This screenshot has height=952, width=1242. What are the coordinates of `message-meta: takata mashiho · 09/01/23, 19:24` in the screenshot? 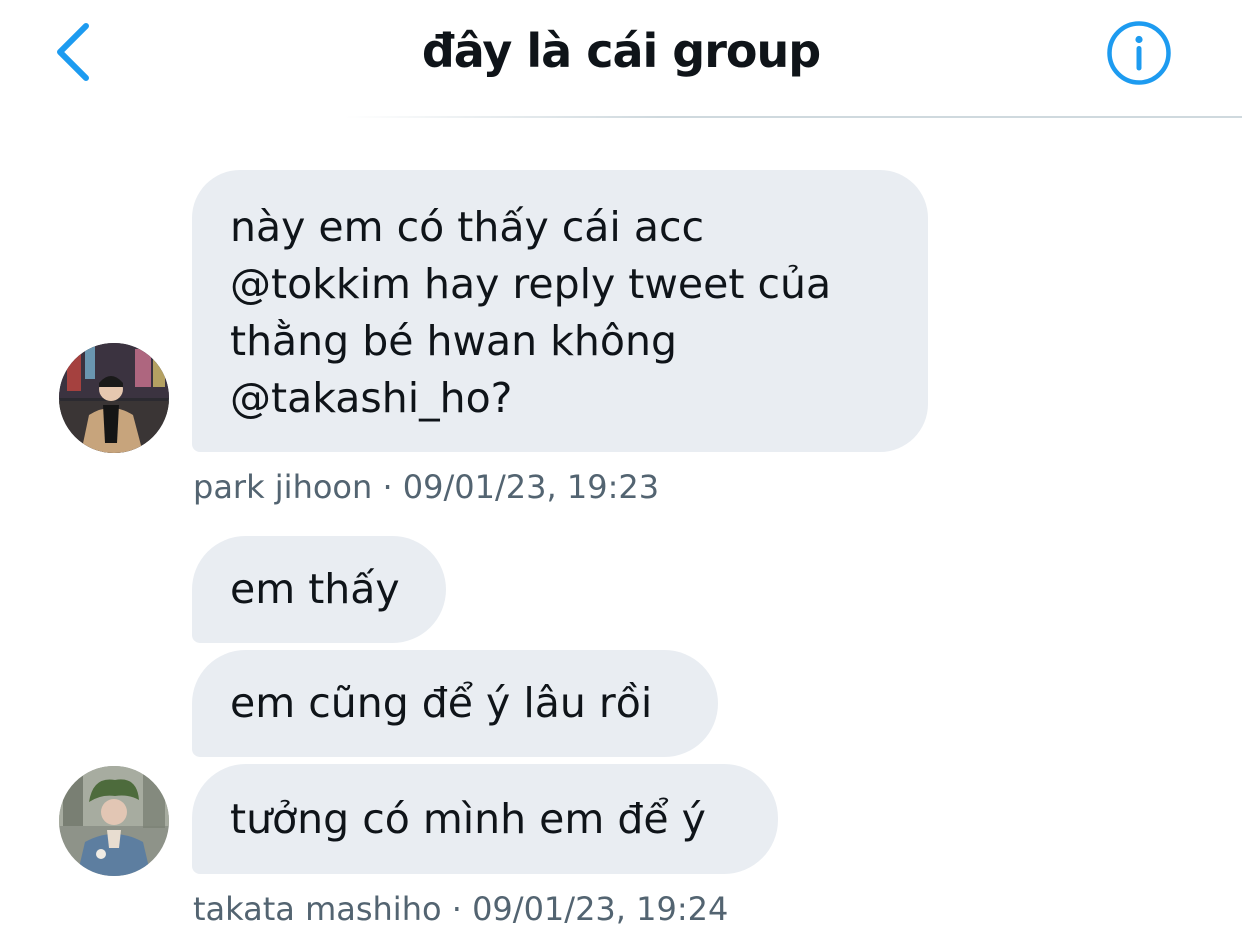 It's located at (461, 909).